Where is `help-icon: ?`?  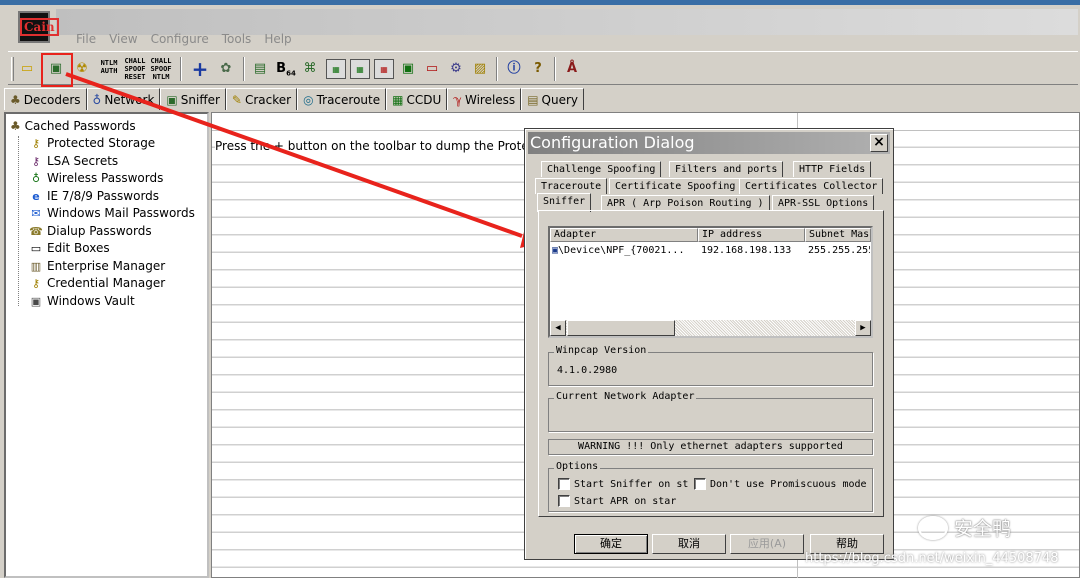
help-icon: ? is located at coordinates (538, 69).